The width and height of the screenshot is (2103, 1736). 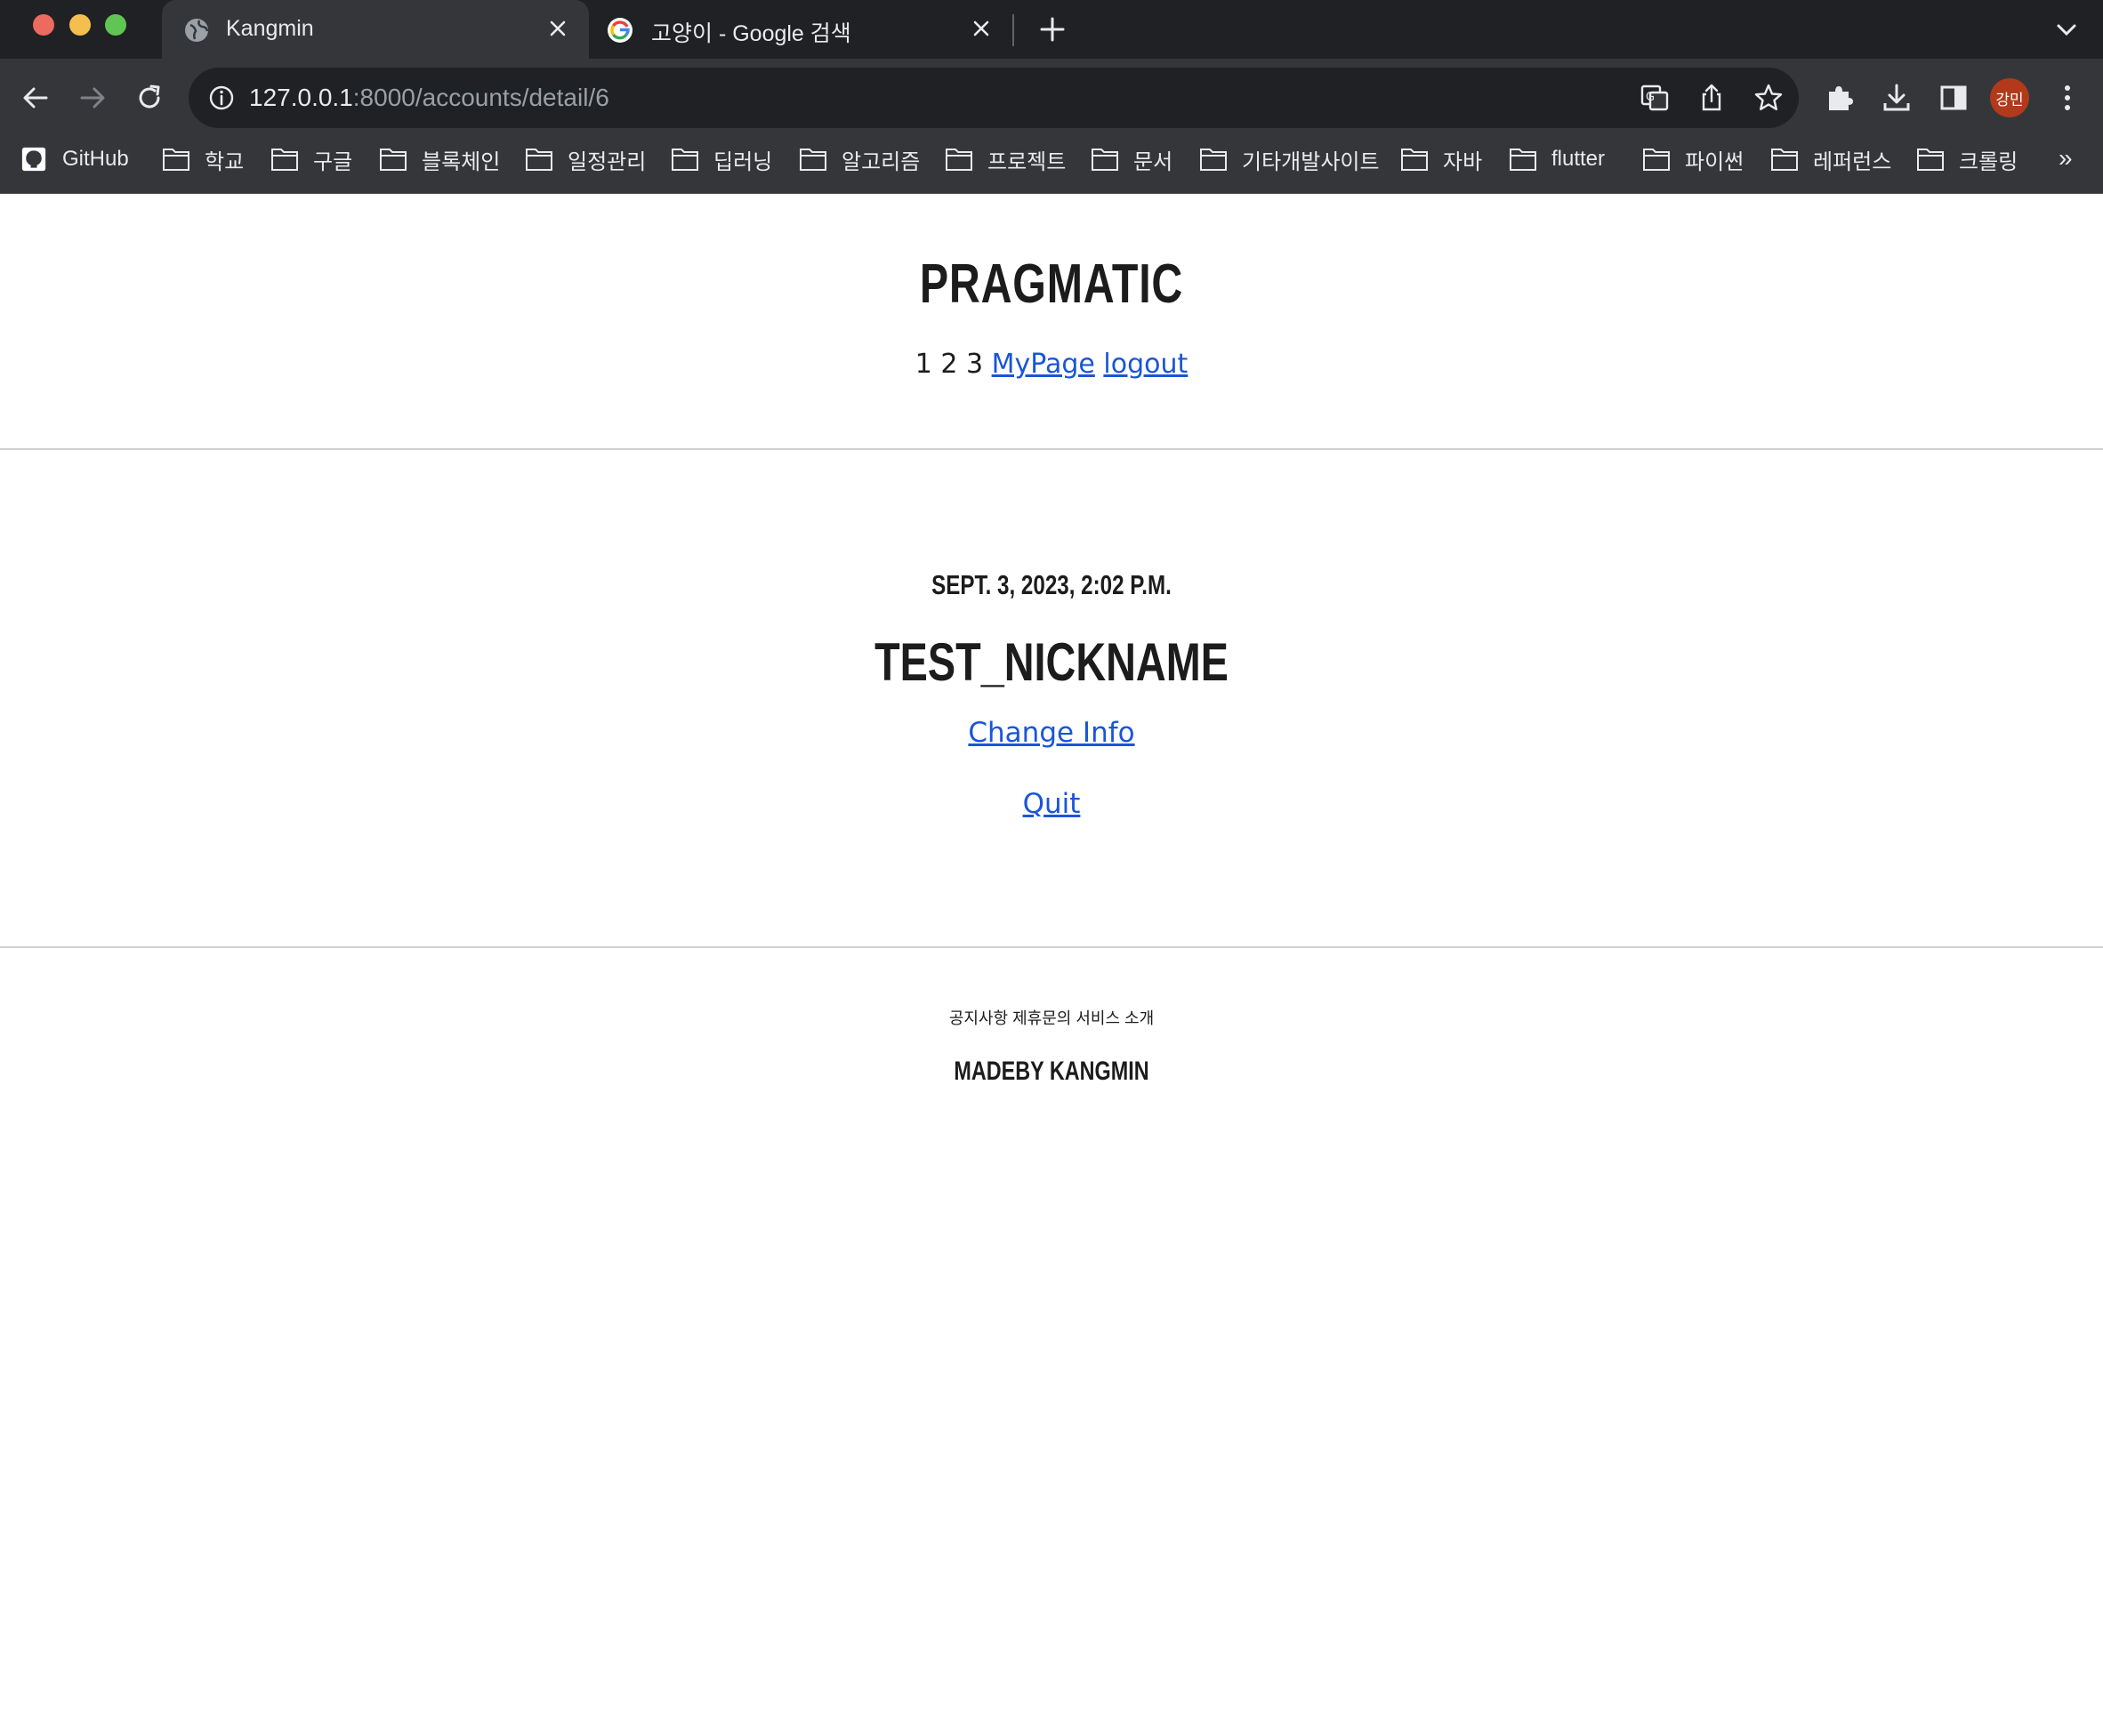 What do you see at coordinates (1145, 364) in the screenshot?
I see `logout-link: logout` at bounding box center [1145, 364].